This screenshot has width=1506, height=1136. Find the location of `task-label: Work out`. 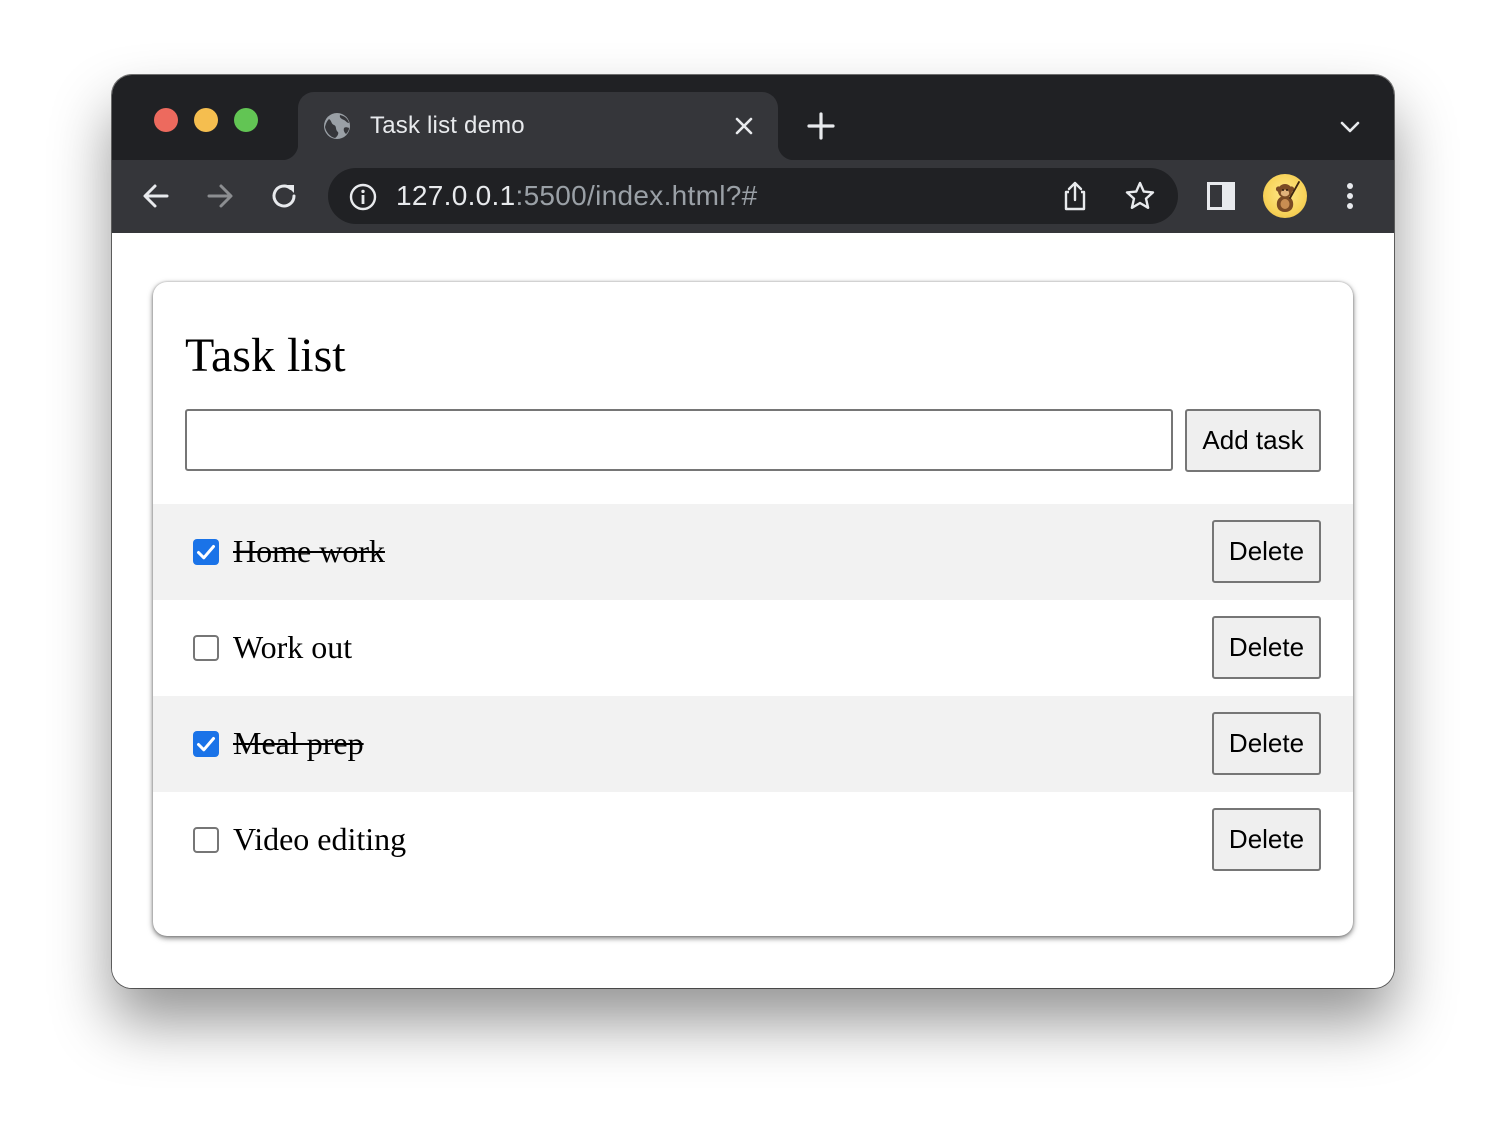

task-label: Work out is located at coordinates (293, 647).